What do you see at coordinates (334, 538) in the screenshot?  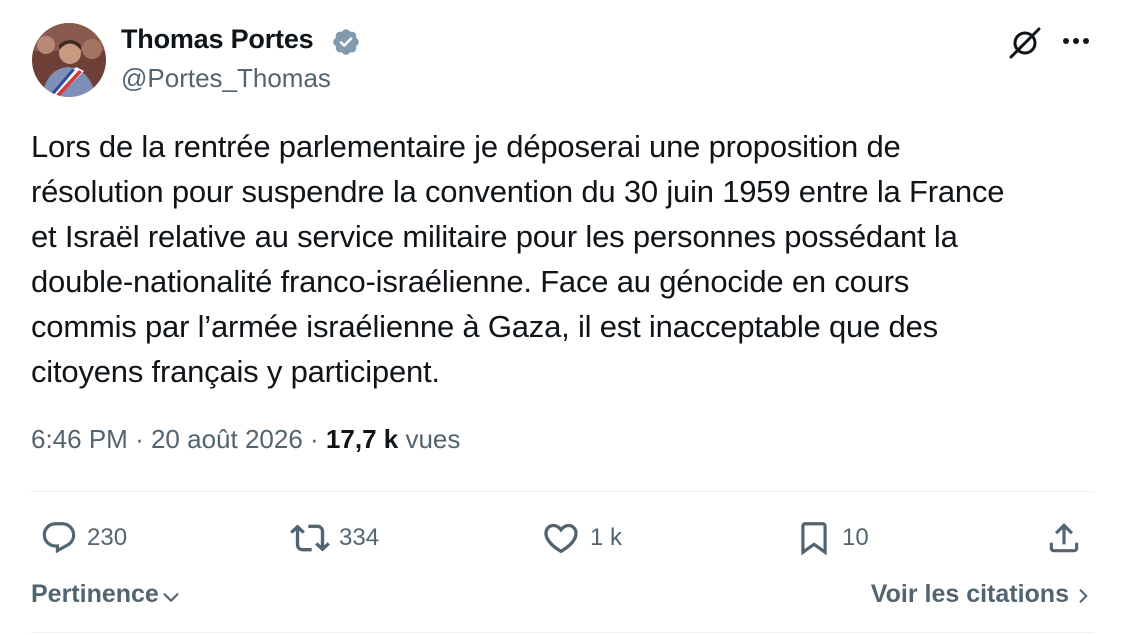 I see `repost-button: 334` at bounding box center [334, 538].